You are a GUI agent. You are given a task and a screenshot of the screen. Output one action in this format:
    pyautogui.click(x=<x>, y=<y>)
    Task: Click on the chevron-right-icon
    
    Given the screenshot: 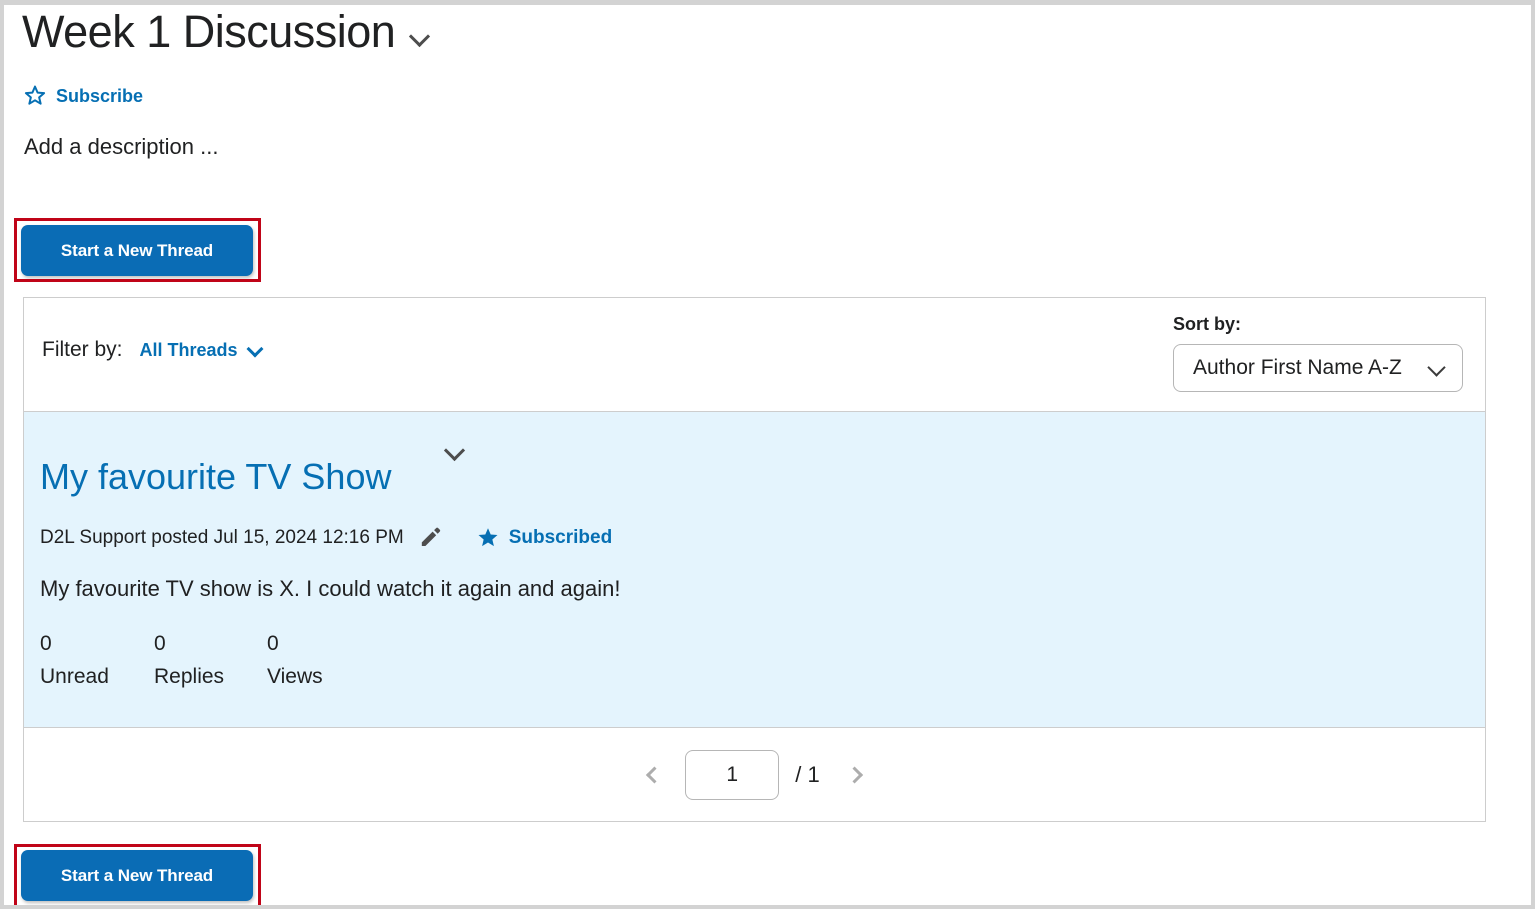 What is the action you would take?
    pyautogui.click(x=854, y=775)
    